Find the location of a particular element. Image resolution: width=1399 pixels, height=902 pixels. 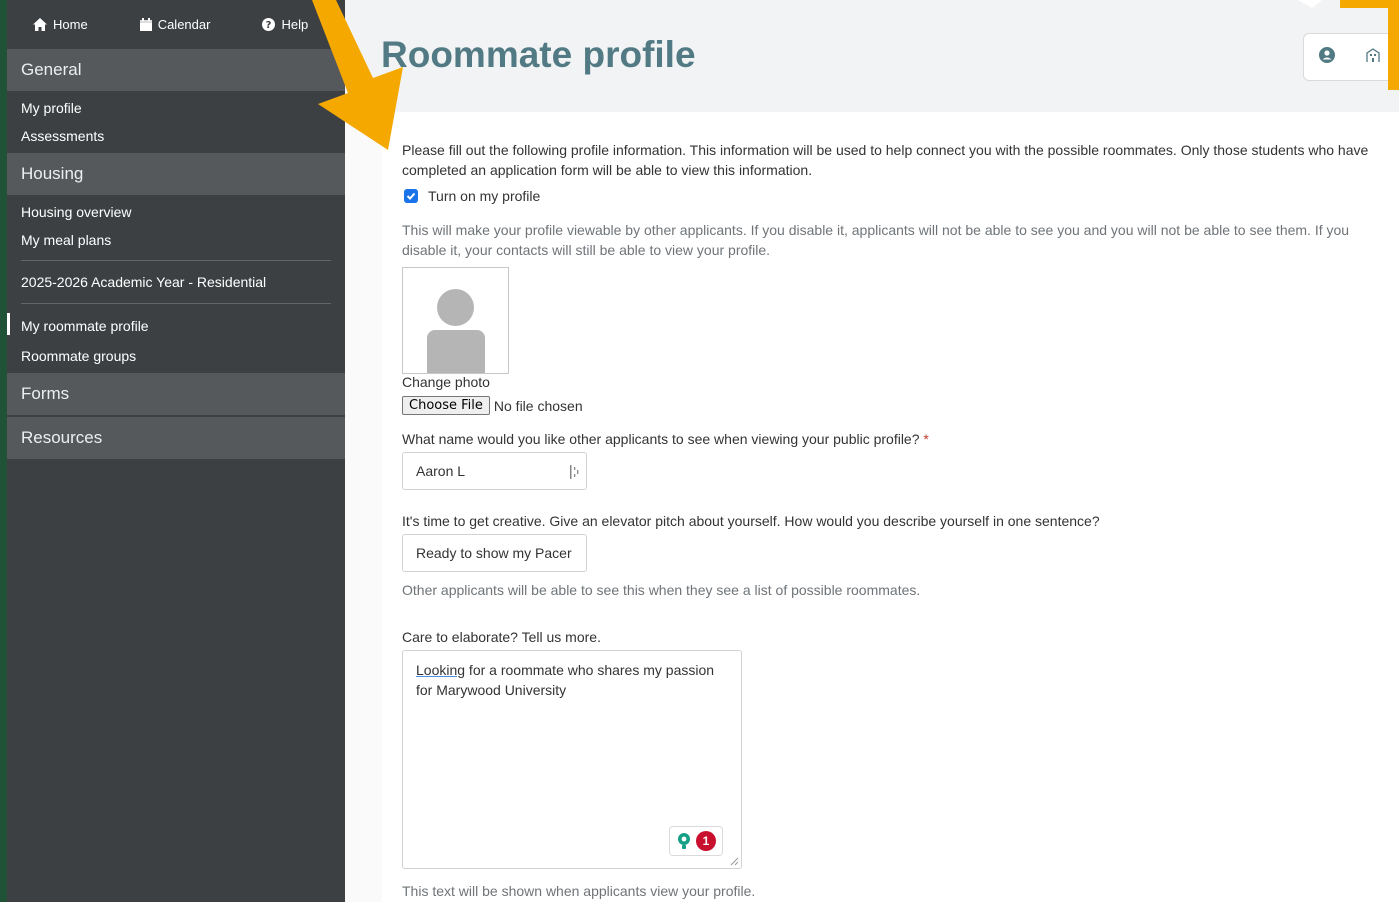

elevator-pitch-value: Ready to show my Pacer is located at coordinates (494, 553).